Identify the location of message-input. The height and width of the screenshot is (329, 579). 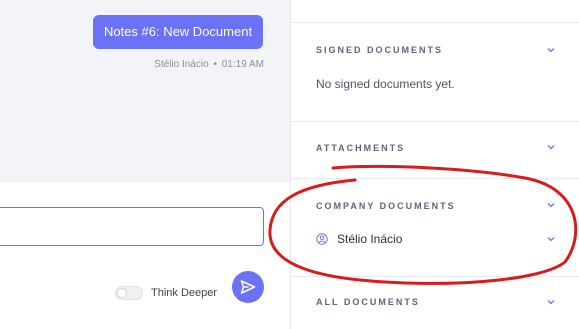
(132, 226).